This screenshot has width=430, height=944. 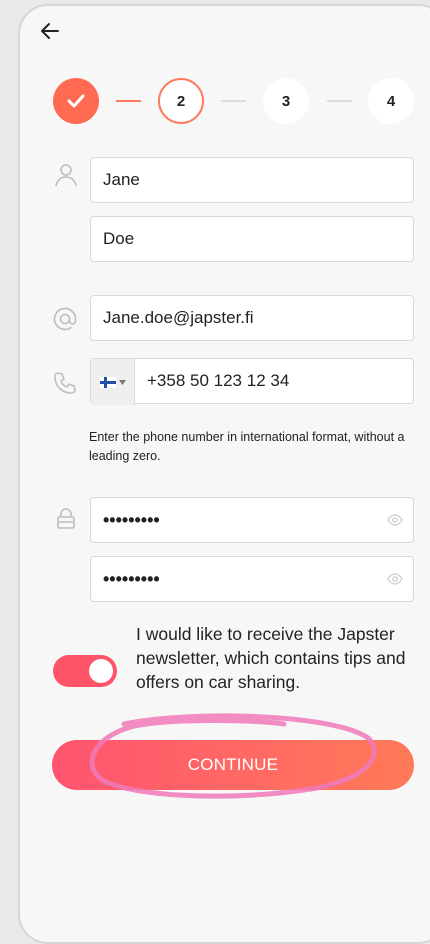 What do you see at coordinates (252, 180) in the screenshot?
I see `first-name-field: Jane` at bounding box center [252, 180].